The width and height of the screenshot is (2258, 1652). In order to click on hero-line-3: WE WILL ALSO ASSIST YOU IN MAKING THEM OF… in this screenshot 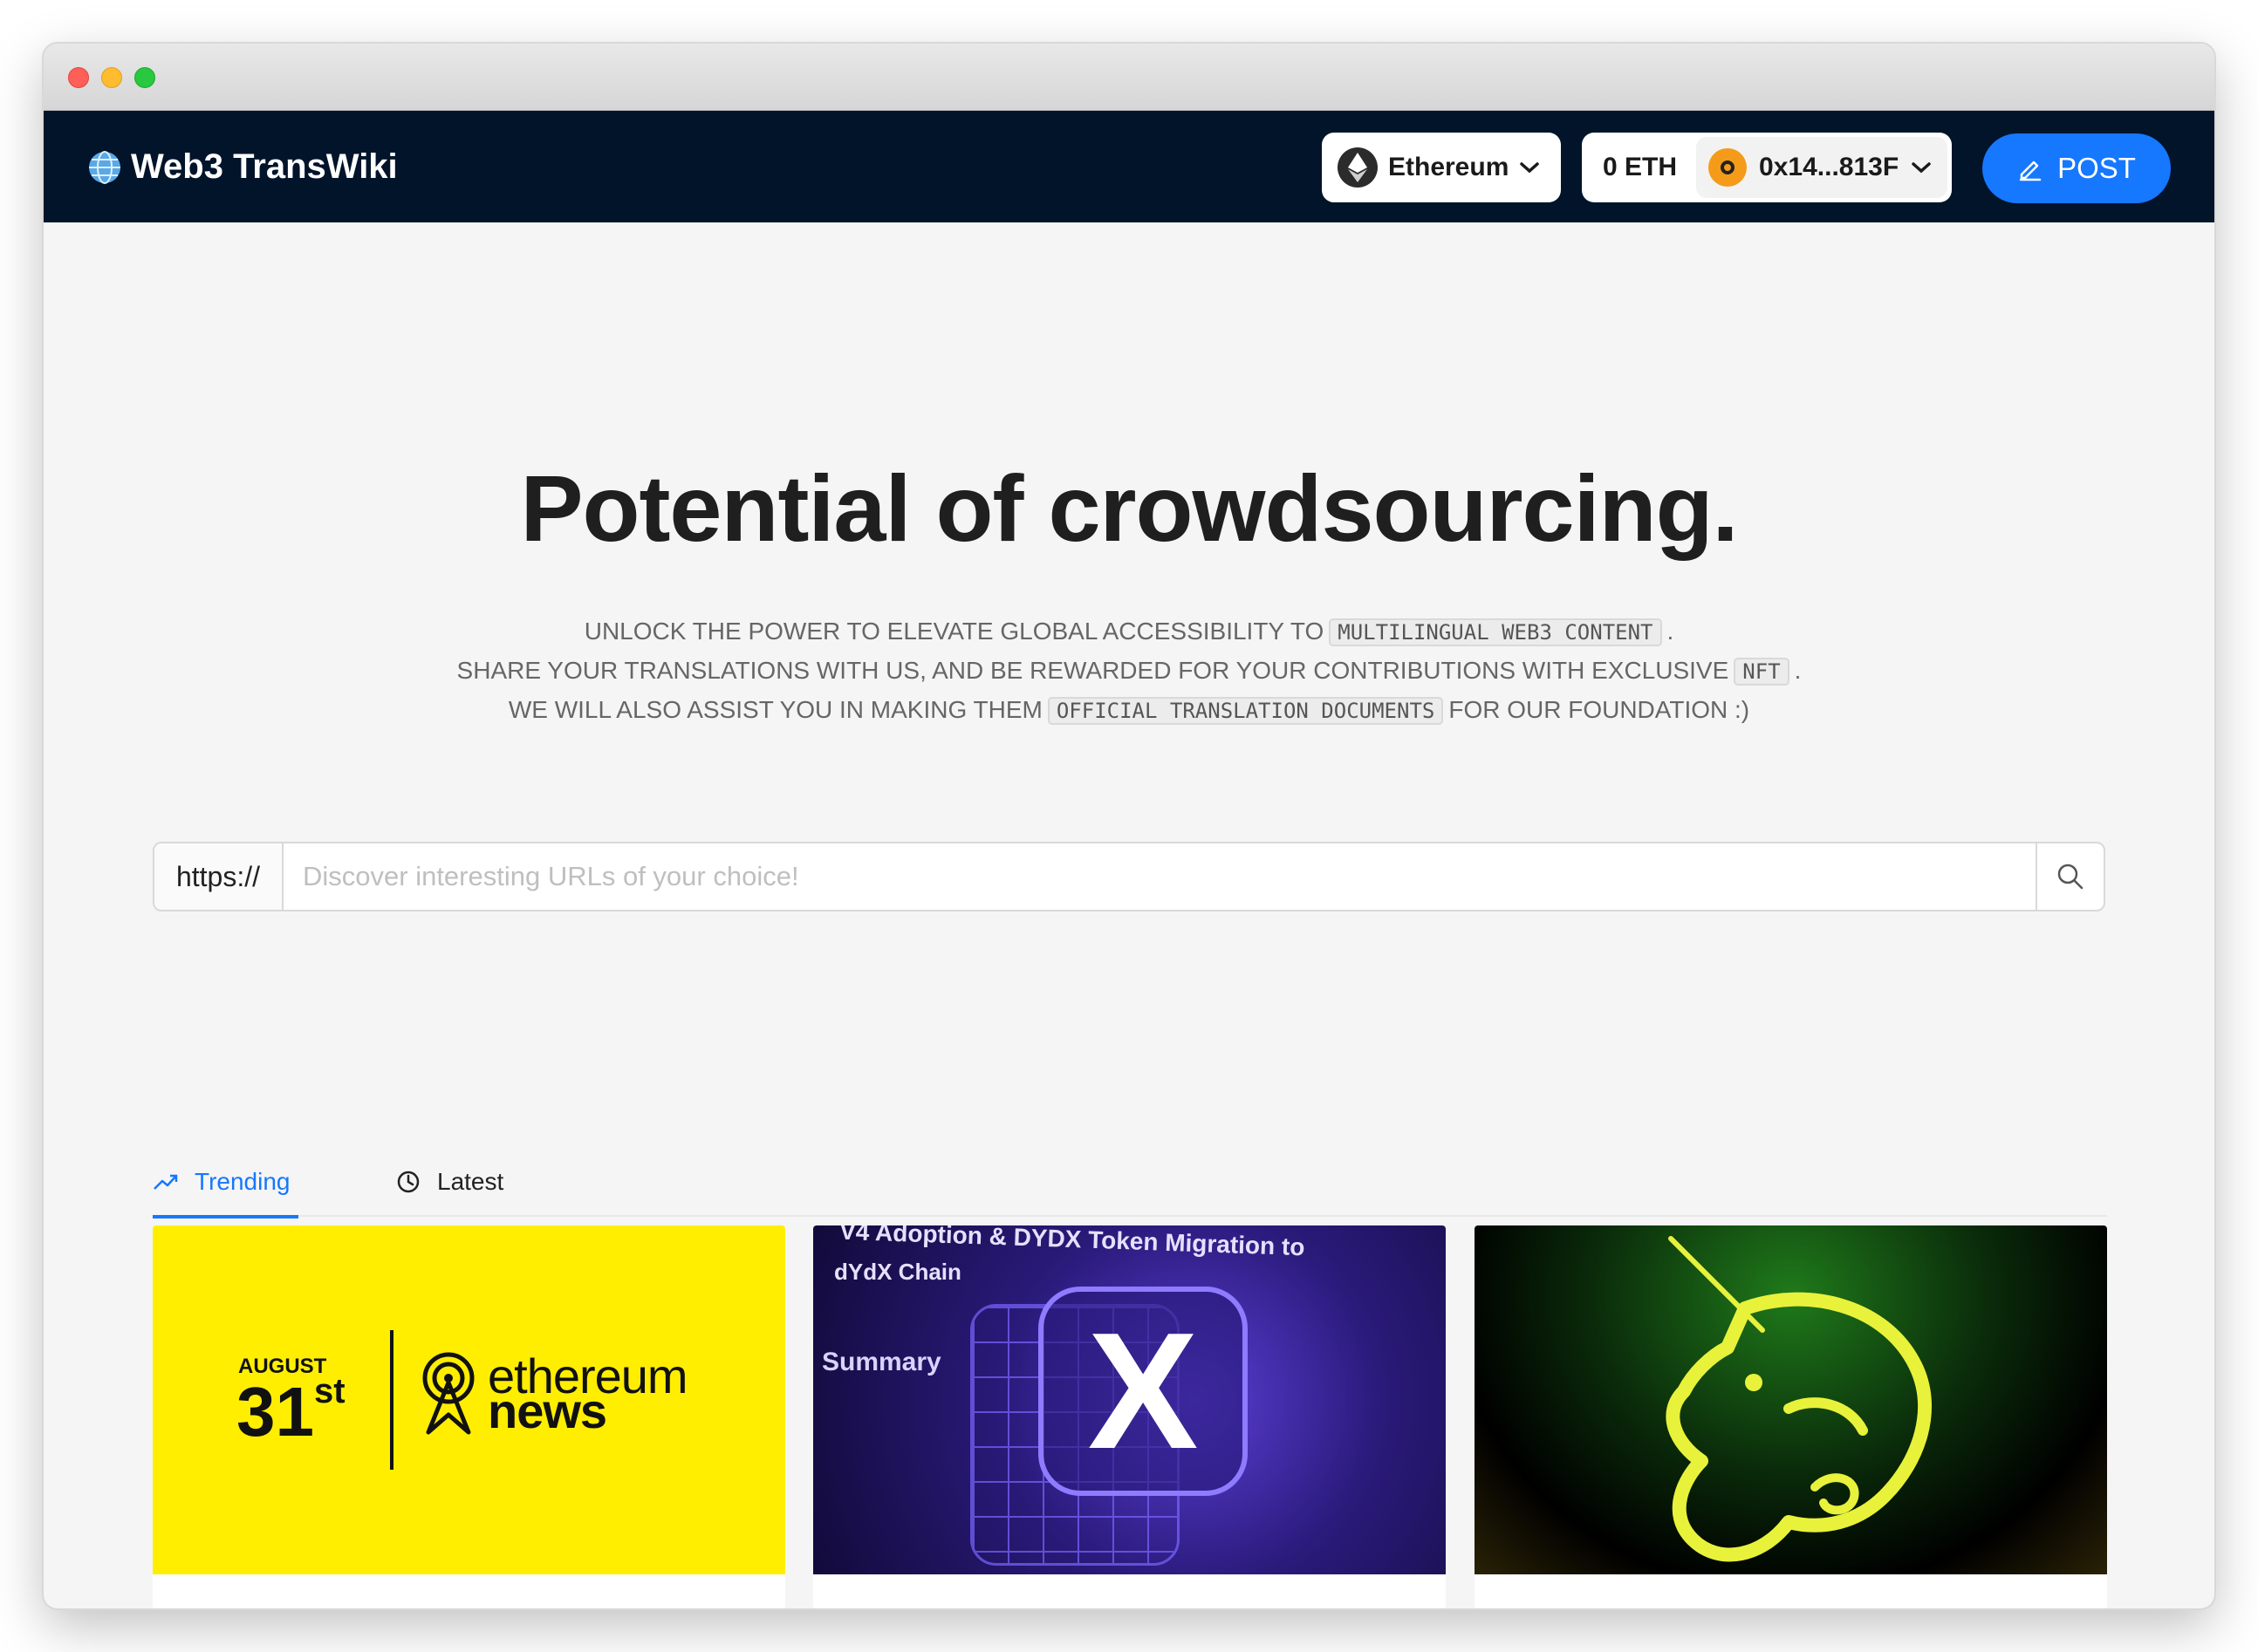, I will do `click(1129, 710)`.